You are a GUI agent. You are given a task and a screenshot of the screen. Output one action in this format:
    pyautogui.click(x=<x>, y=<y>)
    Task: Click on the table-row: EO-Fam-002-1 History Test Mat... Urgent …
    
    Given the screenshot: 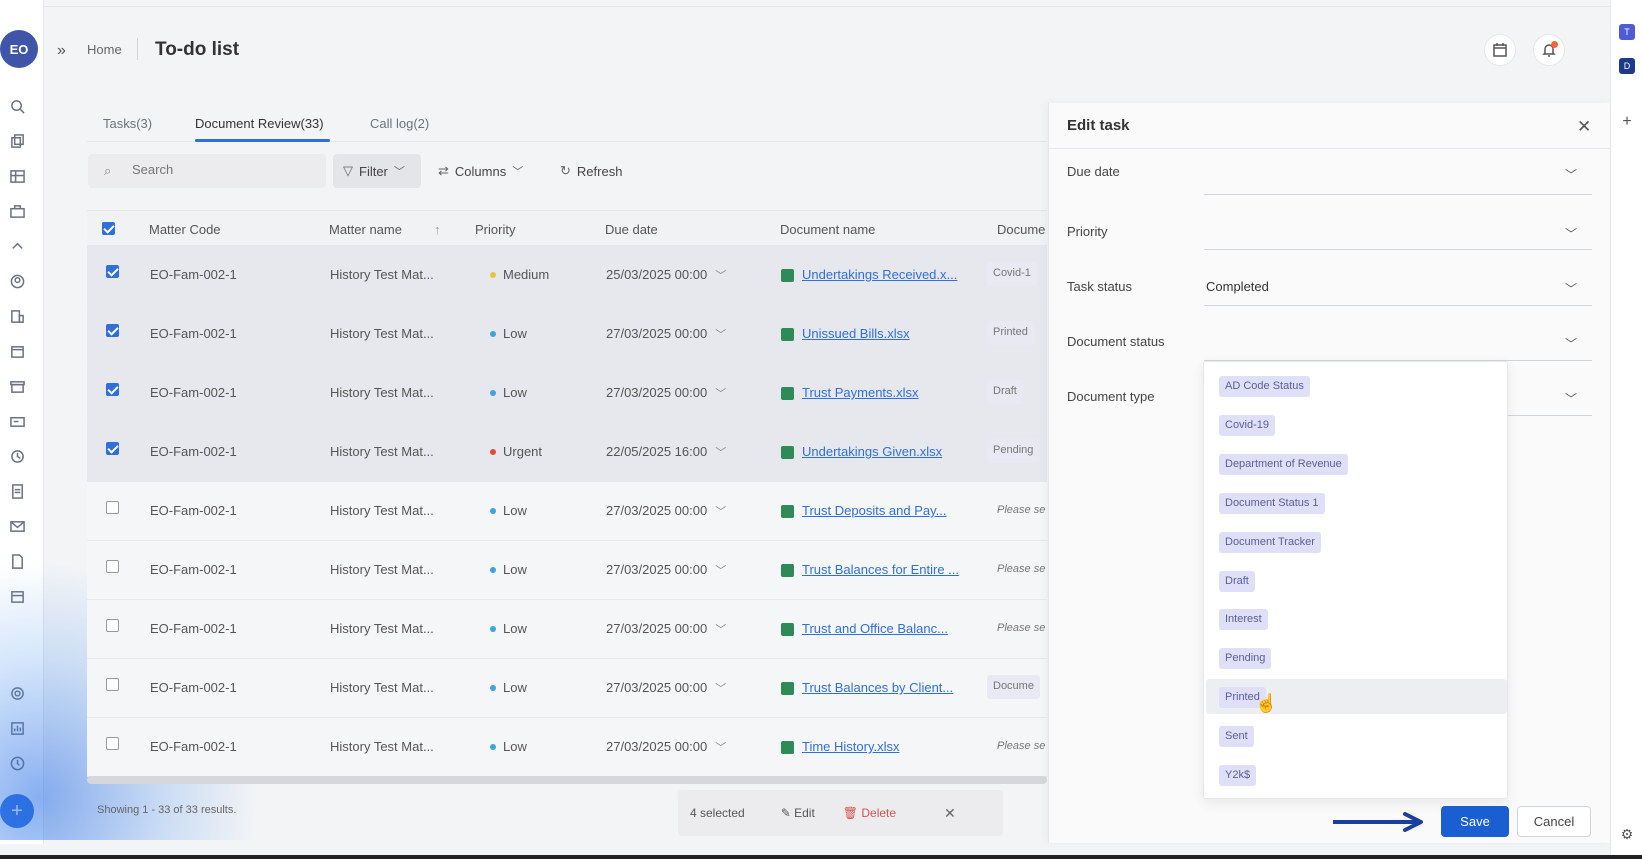 What is the action you would take?
    pyautogui.click(x=567, y=452)
    